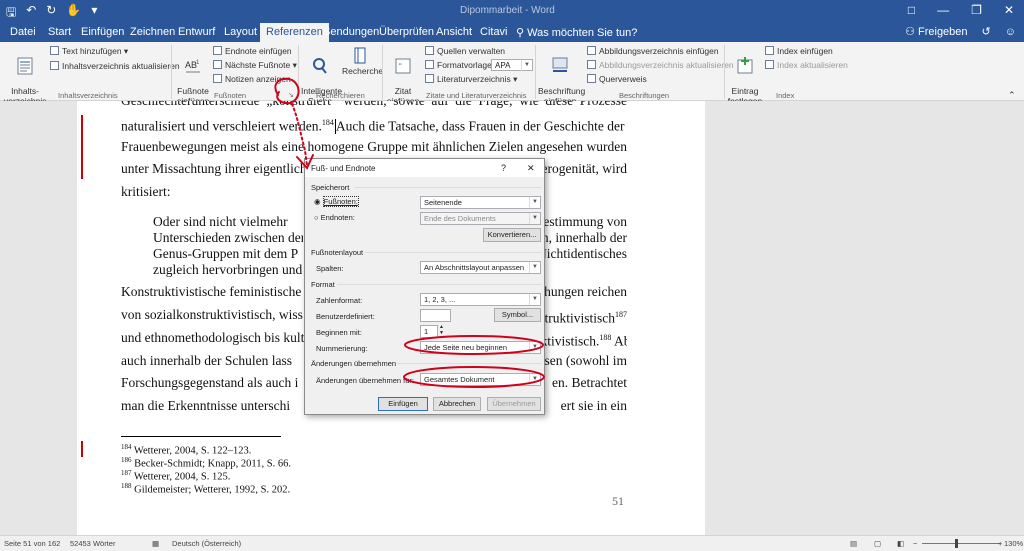 Image resolution: width=1024 pixels, height=551 pixels. Describe the element at coordinates (382, 72) in the screenshot. I see `separator` at that location.